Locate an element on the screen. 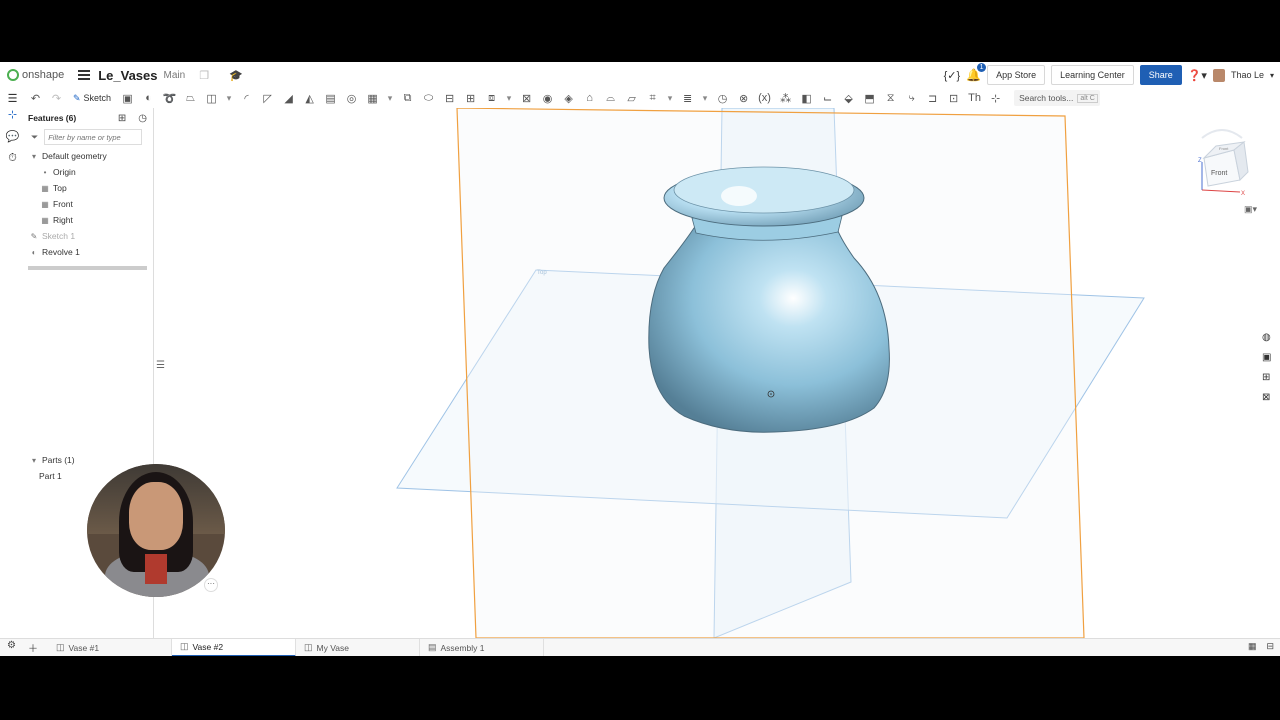 The height and width of the screenshot is (720, 1280). graduation-cap-icon: 🎓 is located at coordinates (236, 75).